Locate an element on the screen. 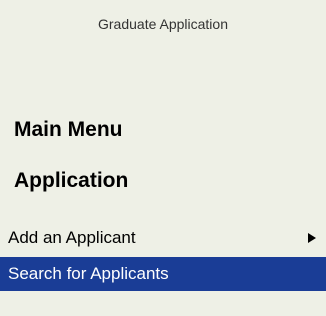  app-title: Graduate Application is located at coordinates (163, 24).